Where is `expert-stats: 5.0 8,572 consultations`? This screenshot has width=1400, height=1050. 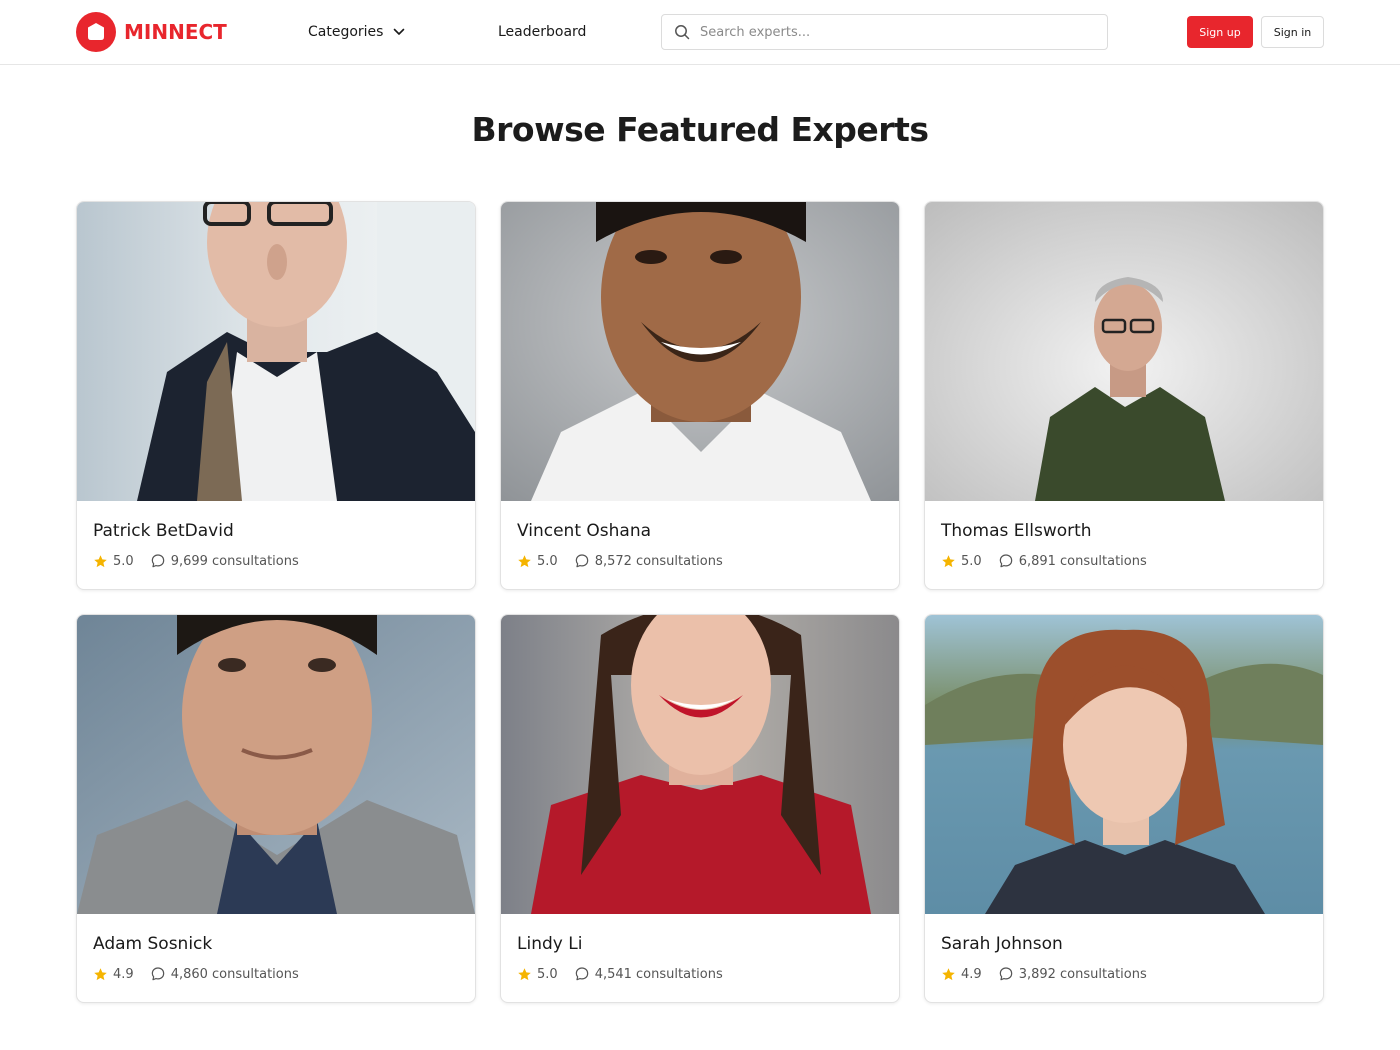
expert-stats: 5.0 8,572 consultations is located at coordinates (700, 561).